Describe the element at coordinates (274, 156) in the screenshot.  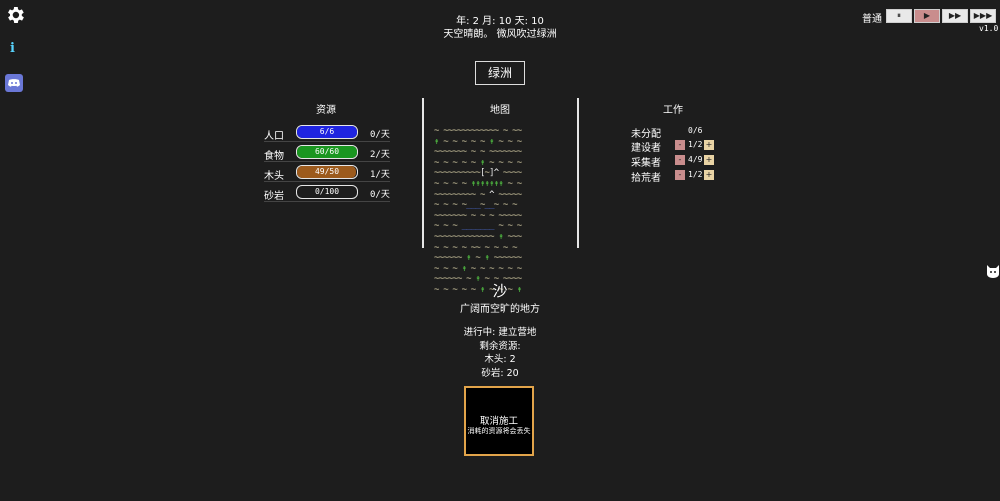
I see `resource-name: 食物` at that location.